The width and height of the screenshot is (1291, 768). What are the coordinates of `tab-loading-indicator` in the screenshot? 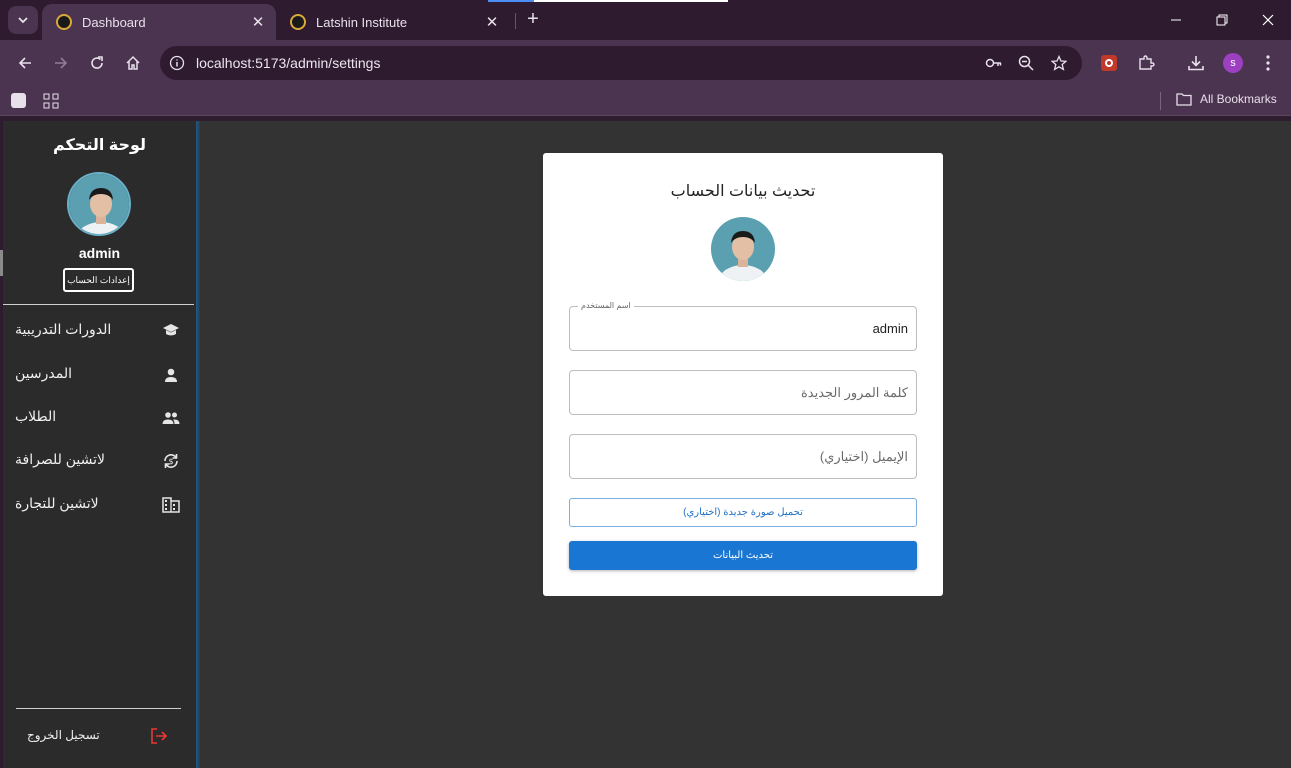 It's located at (608, 1).